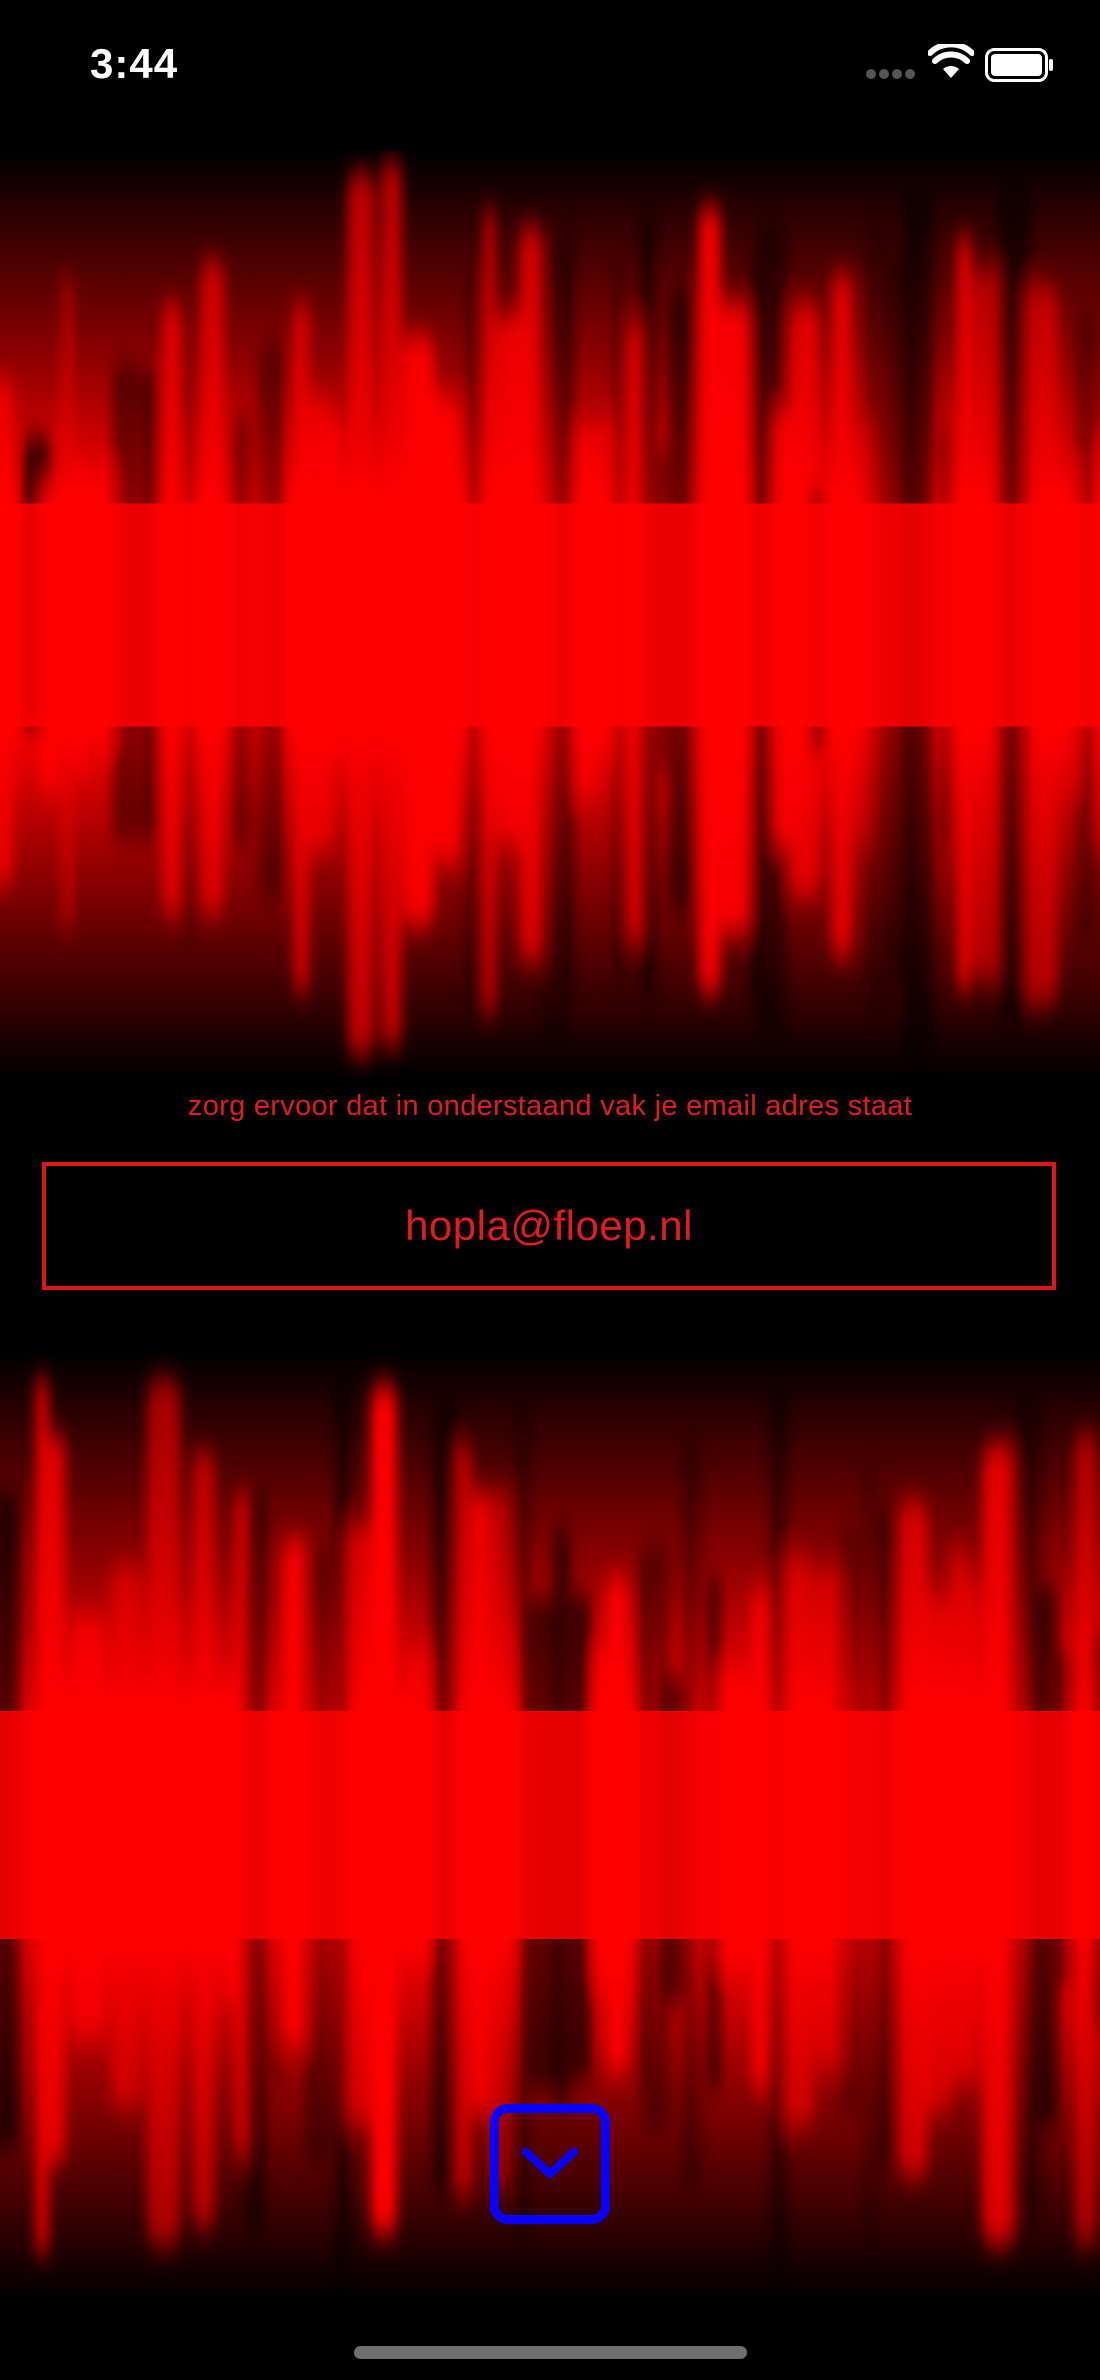 Image resolution: width=1100 pixels, height=2380 pixels. I want to click on chevron-down-icon, so click(550, 2163).